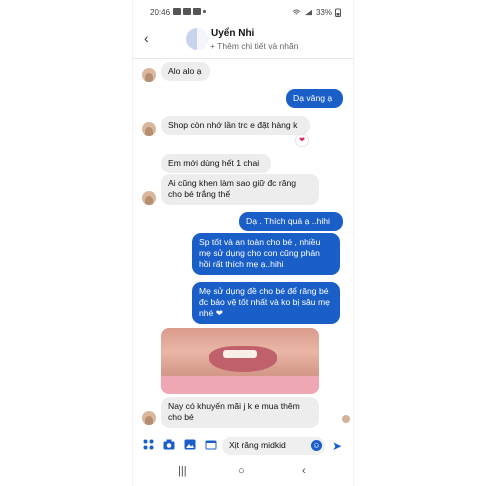 This screenshot has width=486, height=486. I want to click on heart-reaction-icon: ❤, so click(302, 140).